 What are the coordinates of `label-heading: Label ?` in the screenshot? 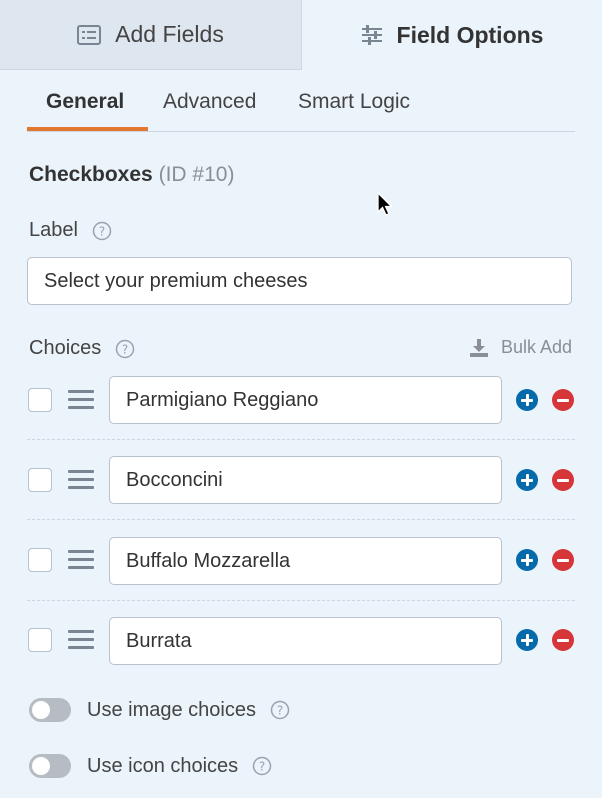 It's located at (70, 230).